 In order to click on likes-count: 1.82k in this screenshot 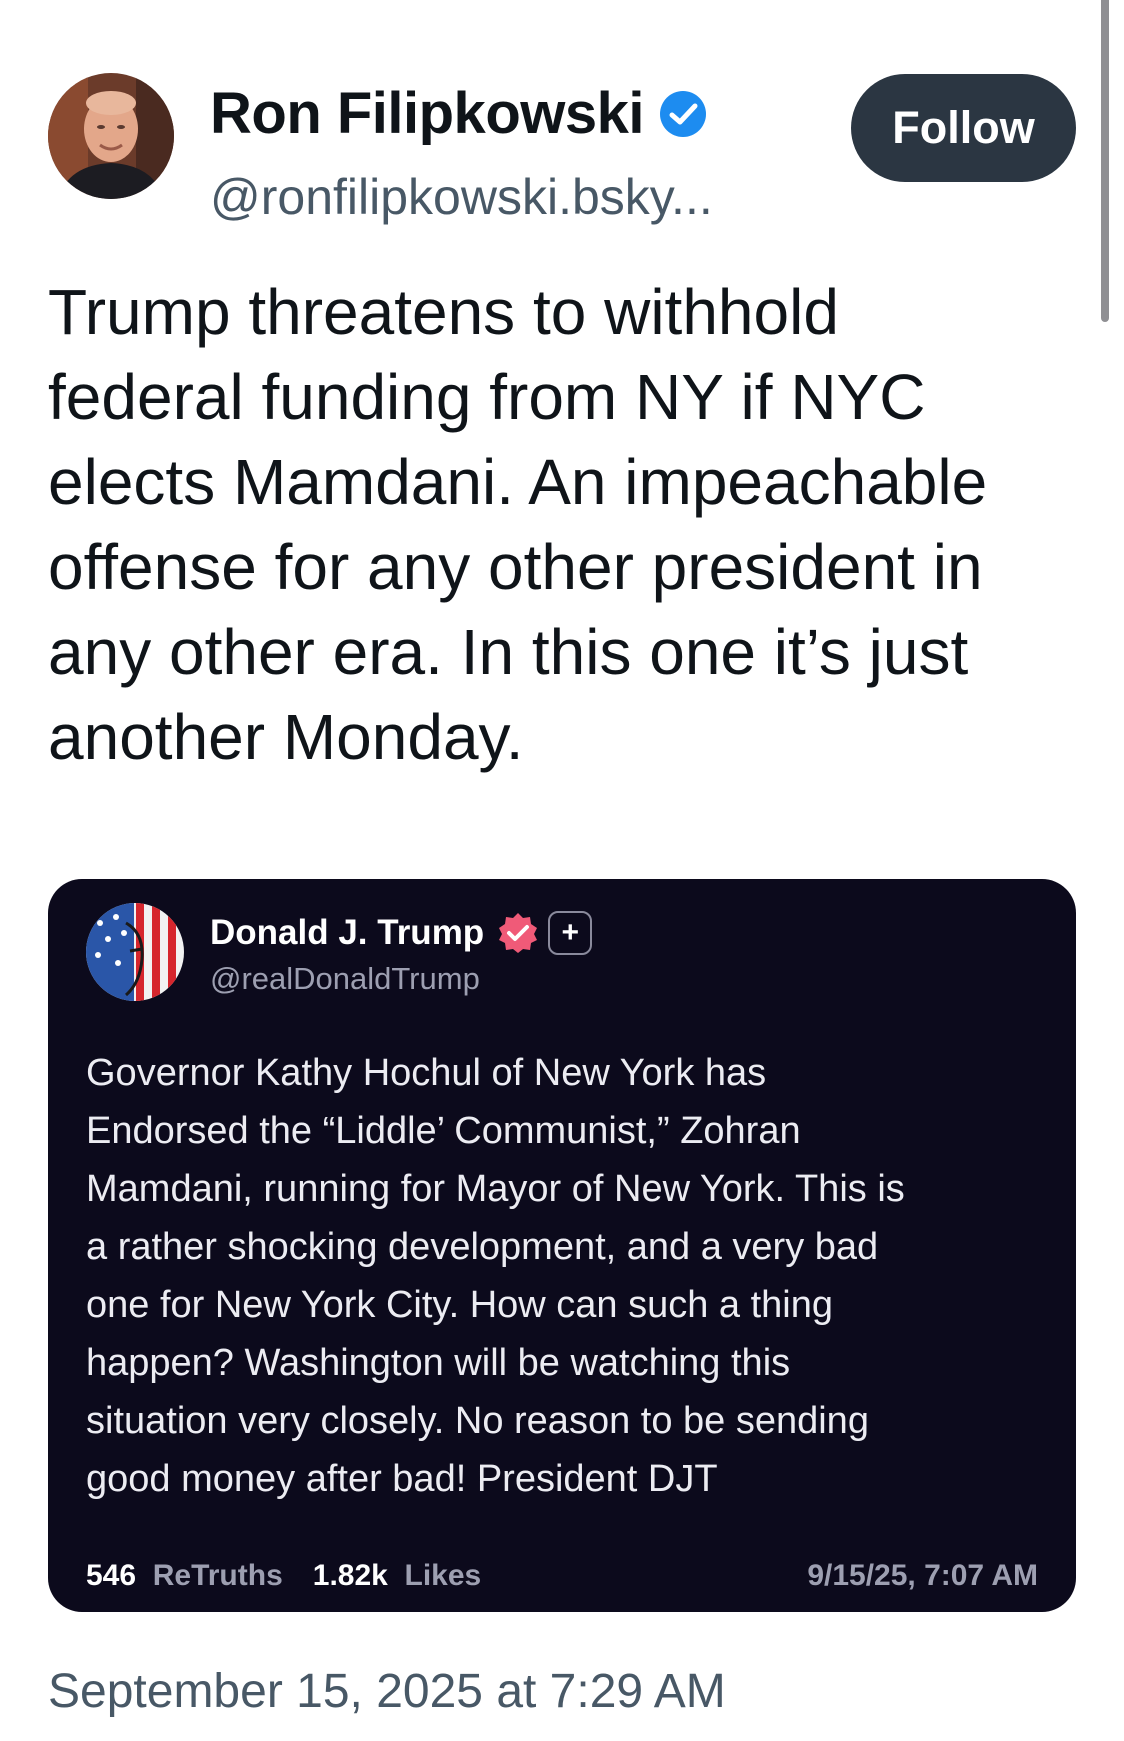, I will do `click(350, 1575)`.